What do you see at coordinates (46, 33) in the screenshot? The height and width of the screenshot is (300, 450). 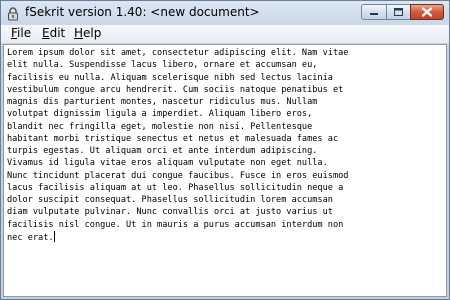 I see `menu-edit-hotkey: E` at bounding box center [46, 33].